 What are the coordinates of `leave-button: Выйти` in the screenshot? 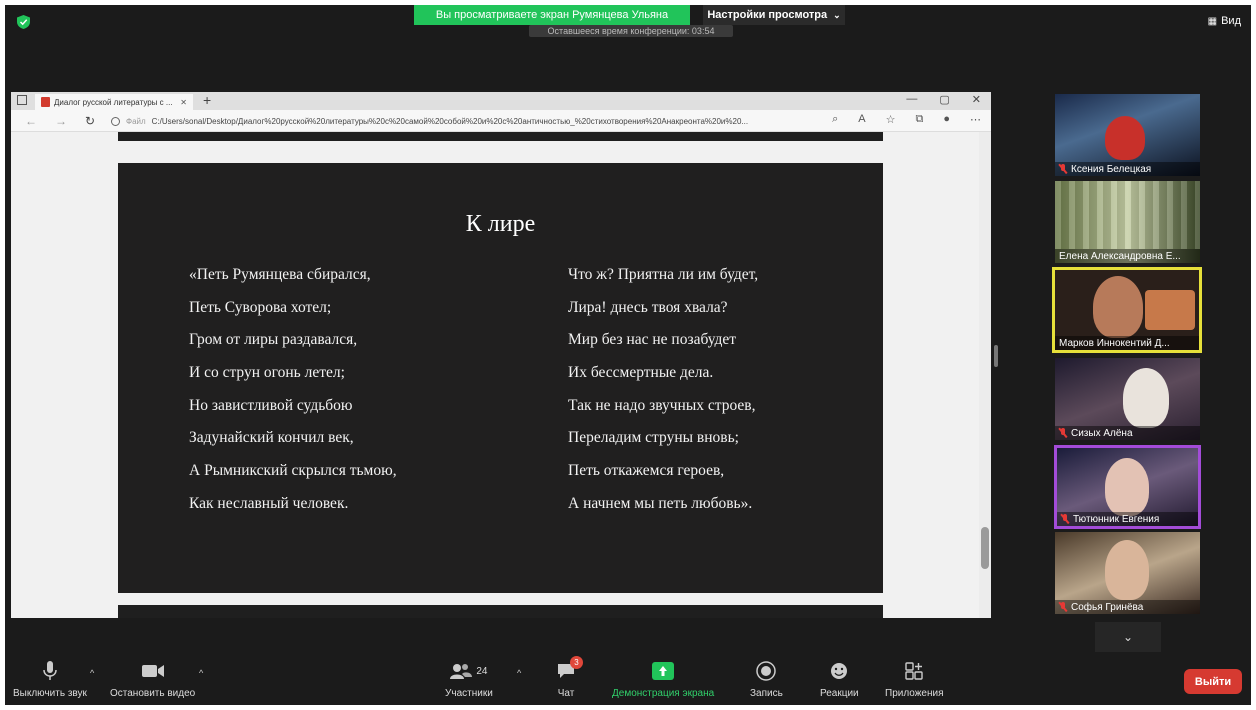 It's located at (1213, 681).